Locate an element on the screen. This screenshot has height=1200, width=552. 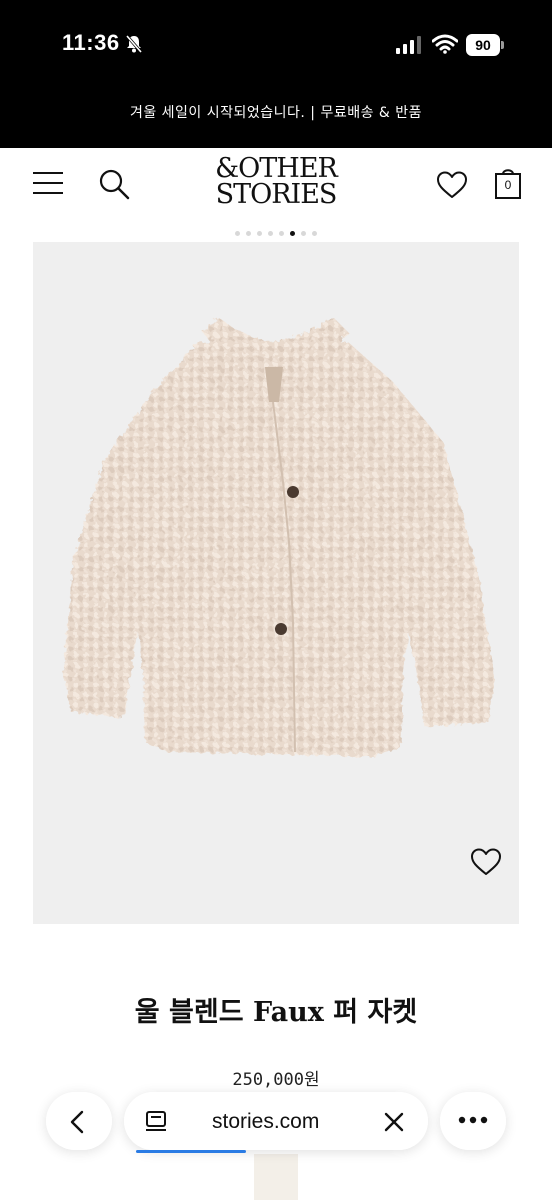
close-icon is located at coordinates (394, 1122).